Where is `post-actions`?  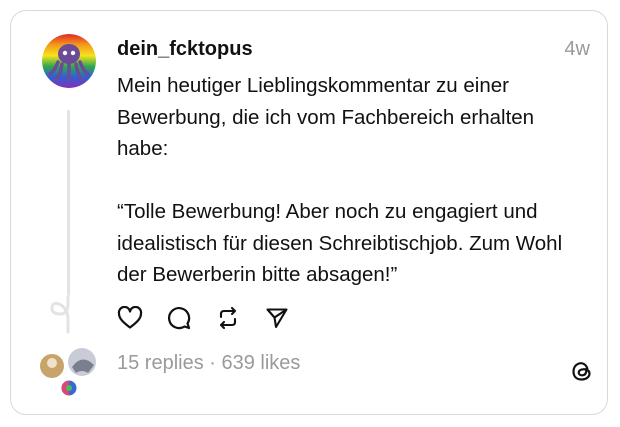 post-actions is located at coordinates (214, 318).